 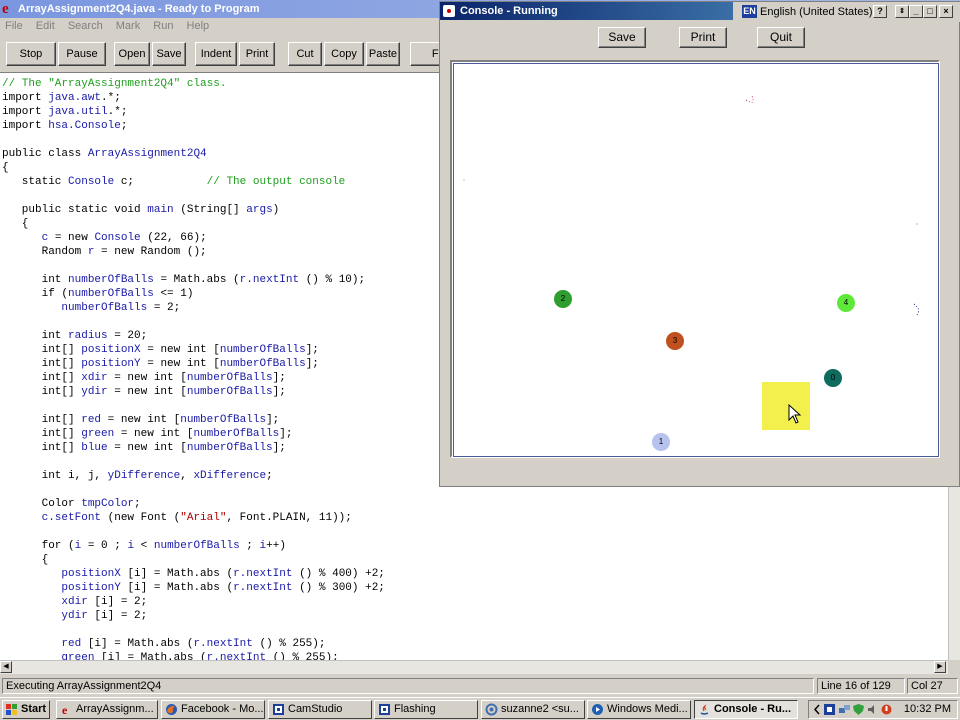 What do you see at coordinates (223, 644) in the screenshot?
I see `code-token: r.nextInt` at bounding box center [223, 644].